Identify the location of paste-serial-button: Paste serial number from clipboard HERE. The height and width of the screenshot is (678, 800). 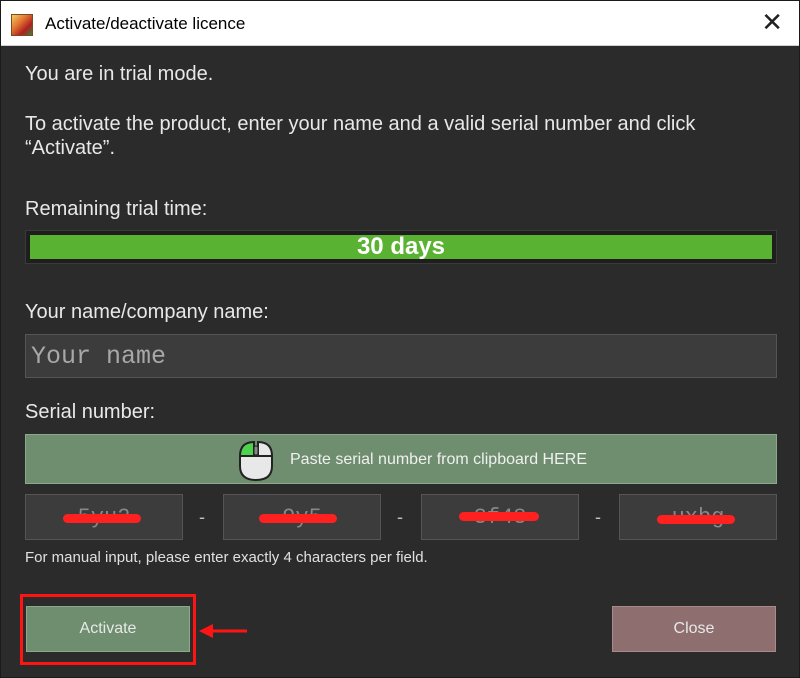
(401, 459).